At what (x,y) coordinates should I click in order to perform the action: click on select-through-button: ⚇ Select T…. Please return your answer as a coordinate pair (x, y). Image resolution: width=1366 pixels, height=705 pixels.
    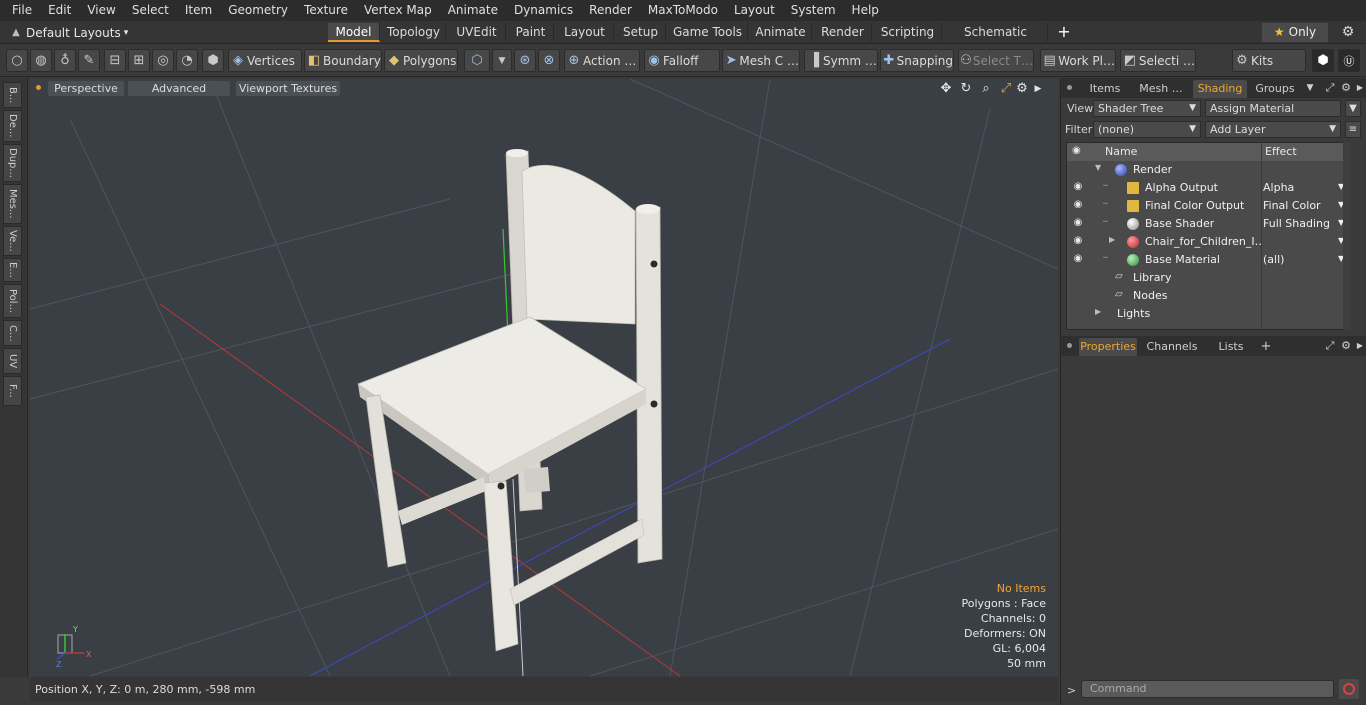
    Looking at the image, I should click on (996, 60).